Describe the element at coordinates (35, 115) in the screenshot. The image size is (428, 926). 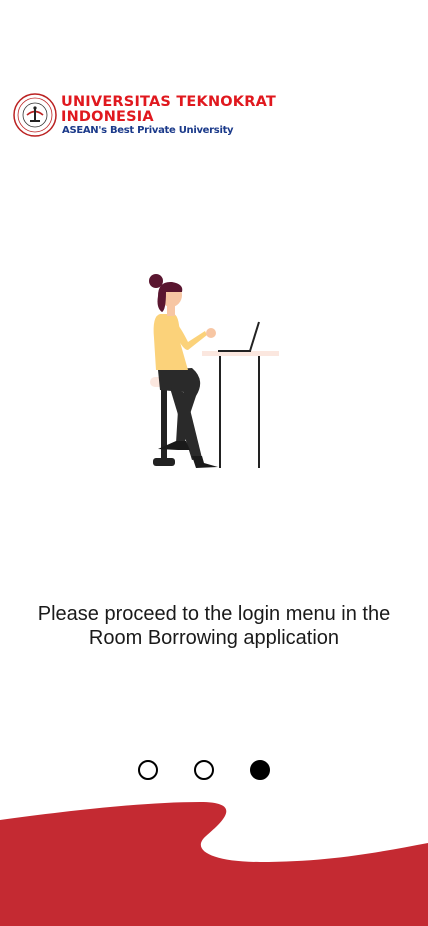
I see `university-seal-icon` at that location.